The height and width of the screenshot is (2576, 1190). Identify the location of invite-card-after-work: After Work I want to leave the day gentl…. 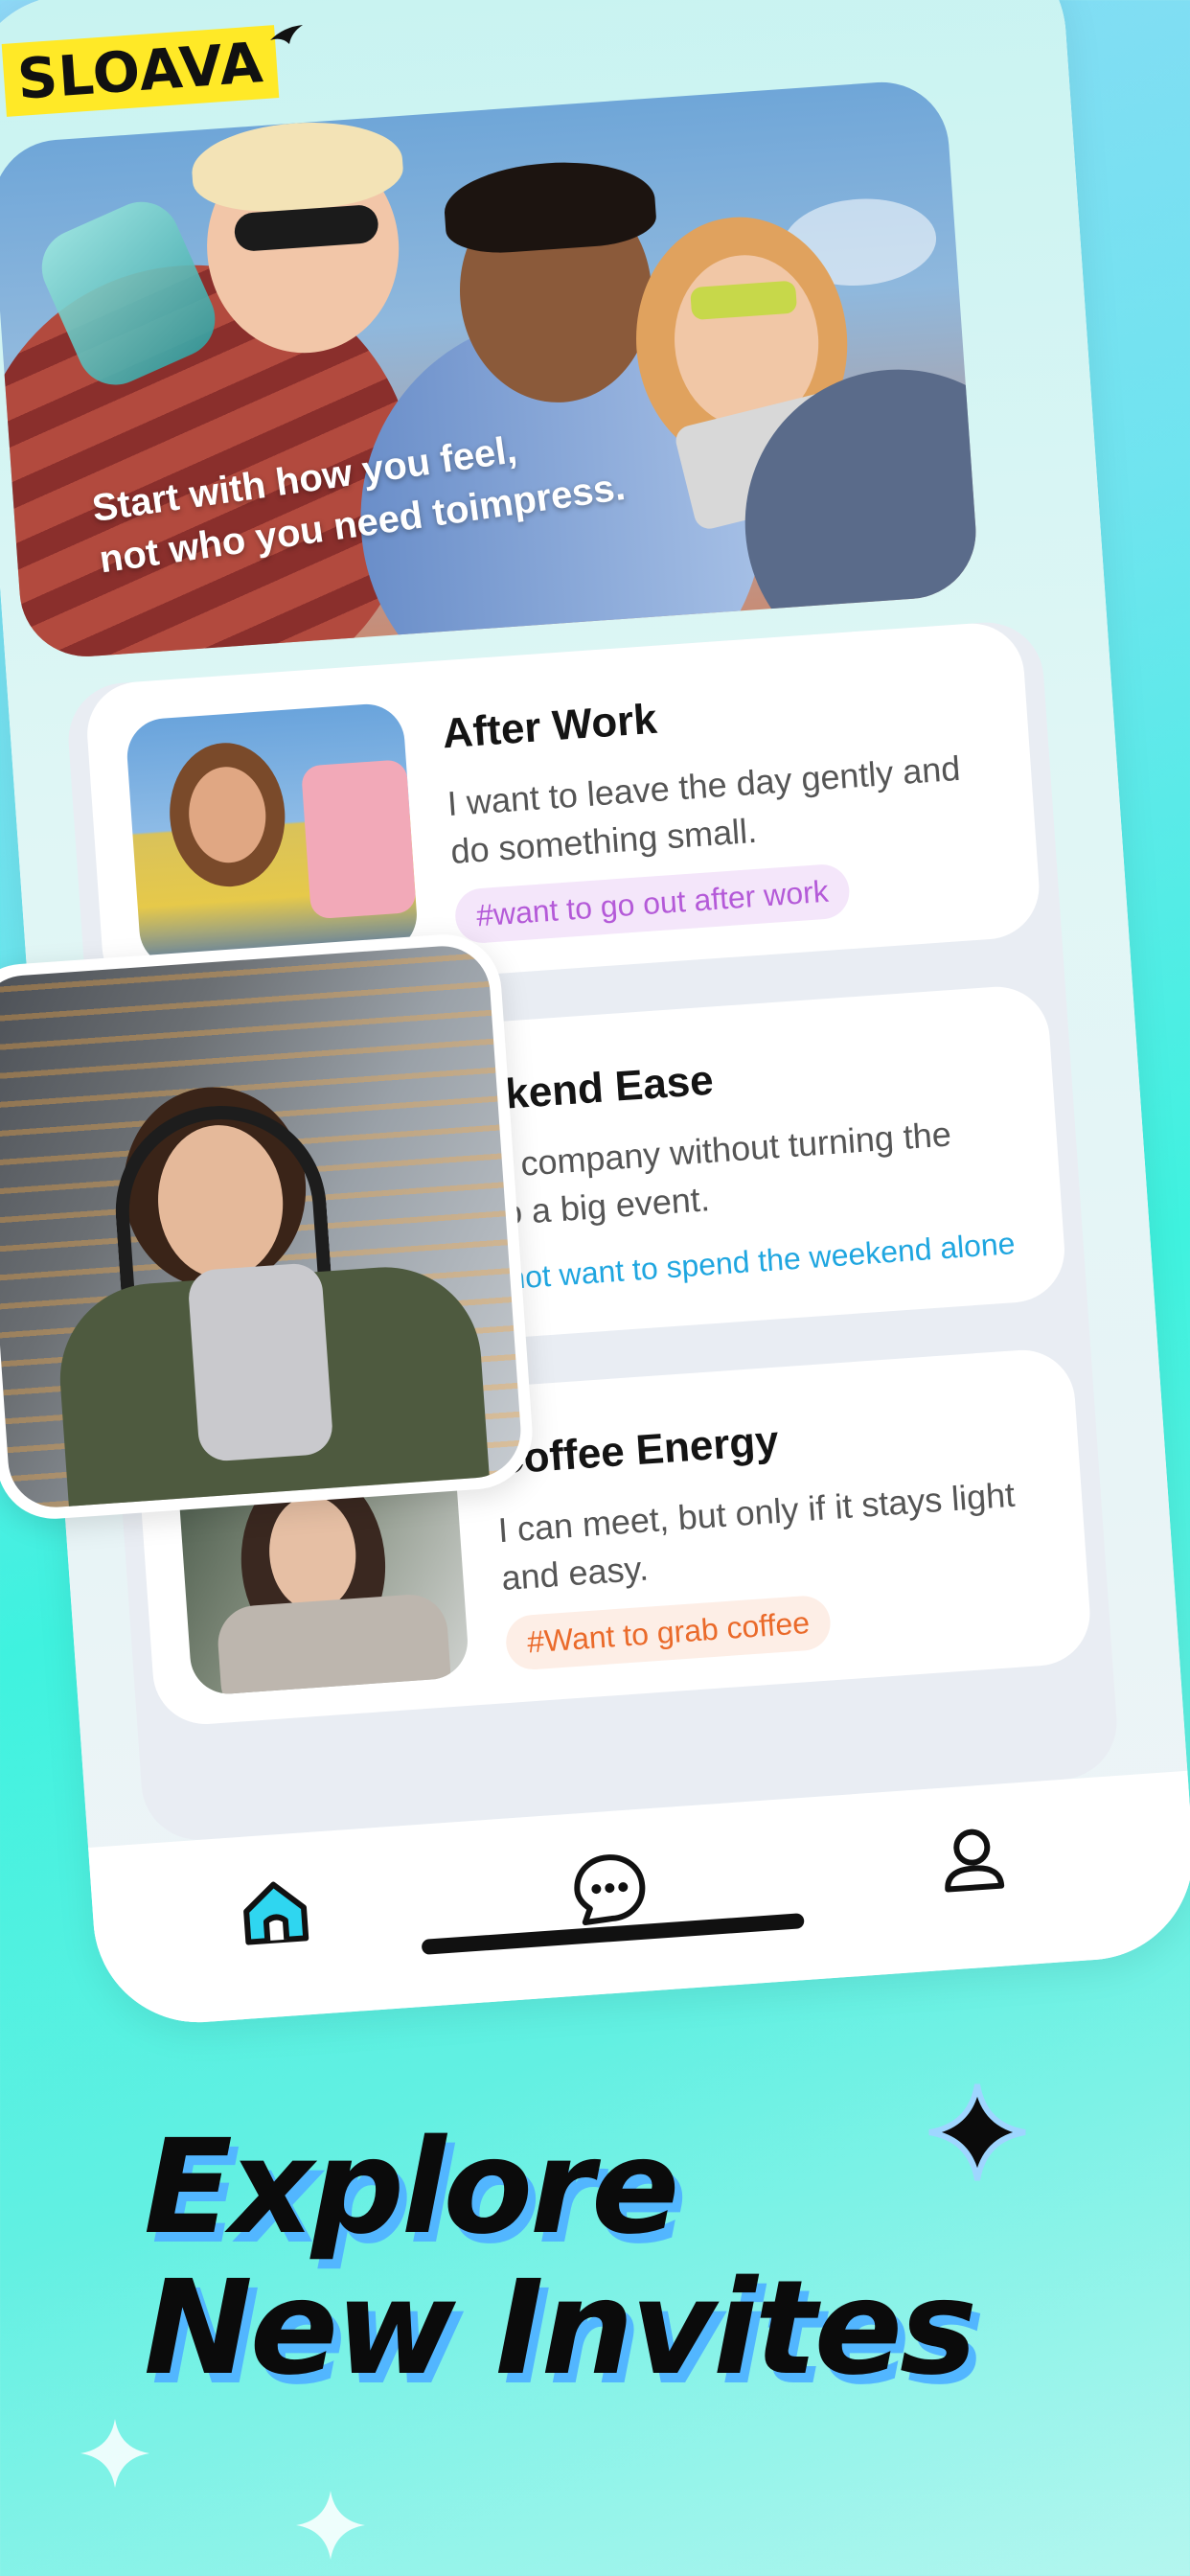
(563, 810).